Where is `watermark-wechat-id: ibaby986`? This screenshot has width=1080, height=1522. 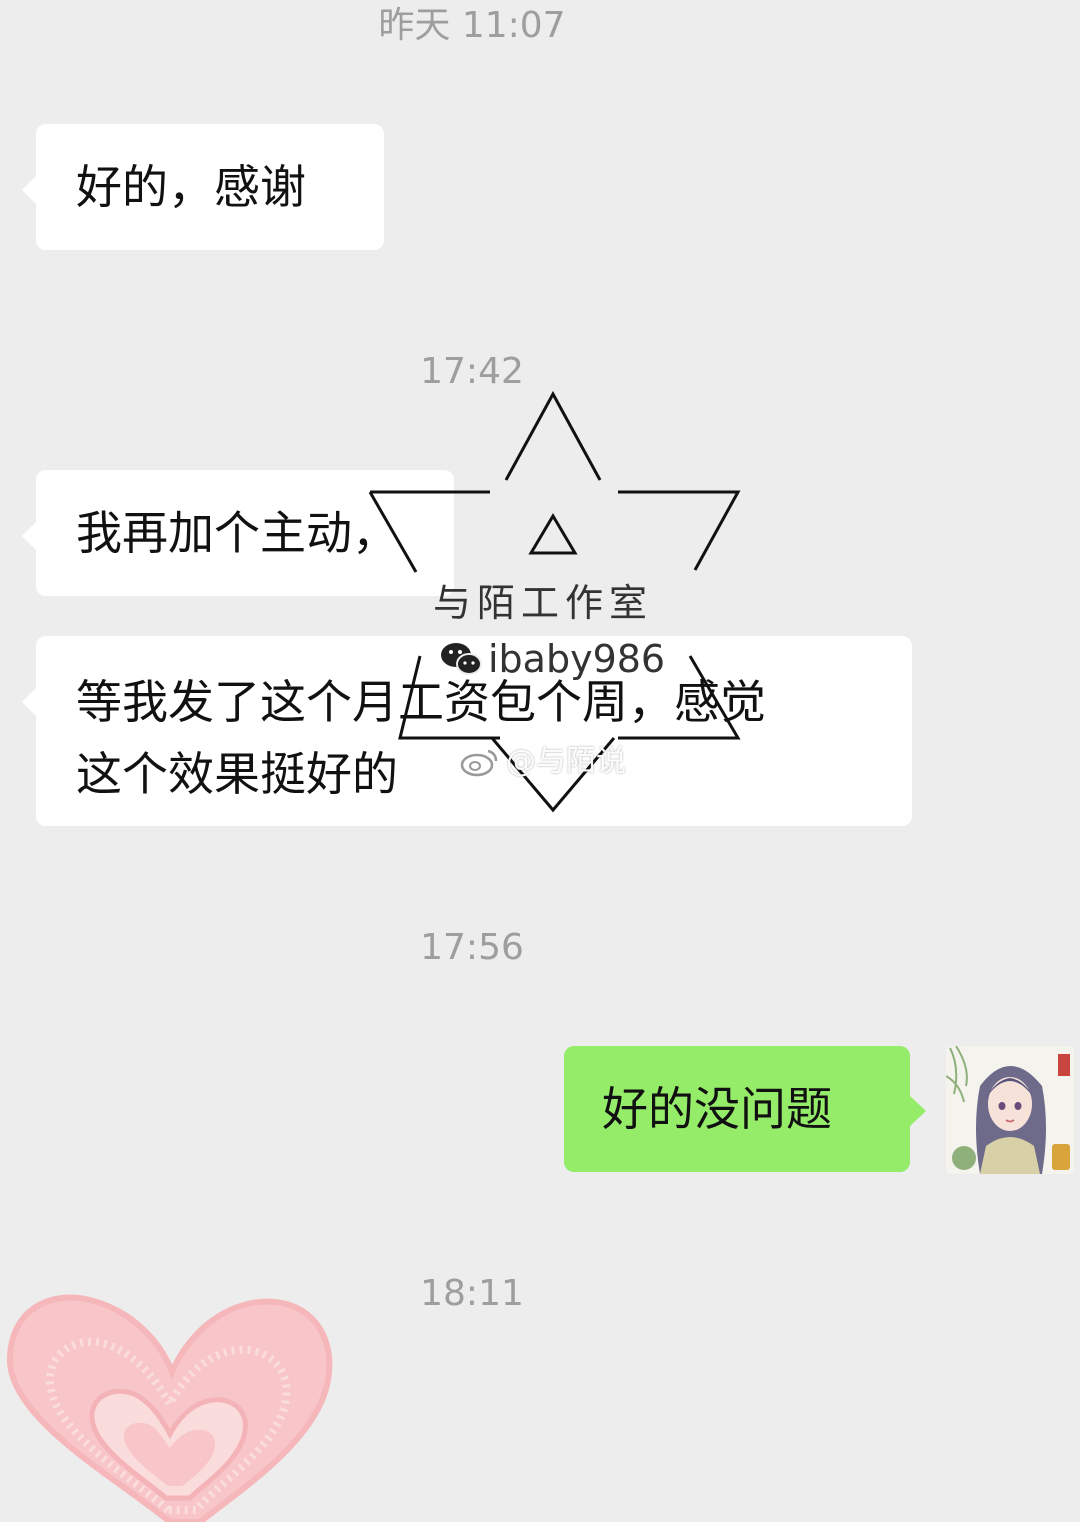
watermark-wechat-id: ibaby986 is located at coordinates (577, 659).